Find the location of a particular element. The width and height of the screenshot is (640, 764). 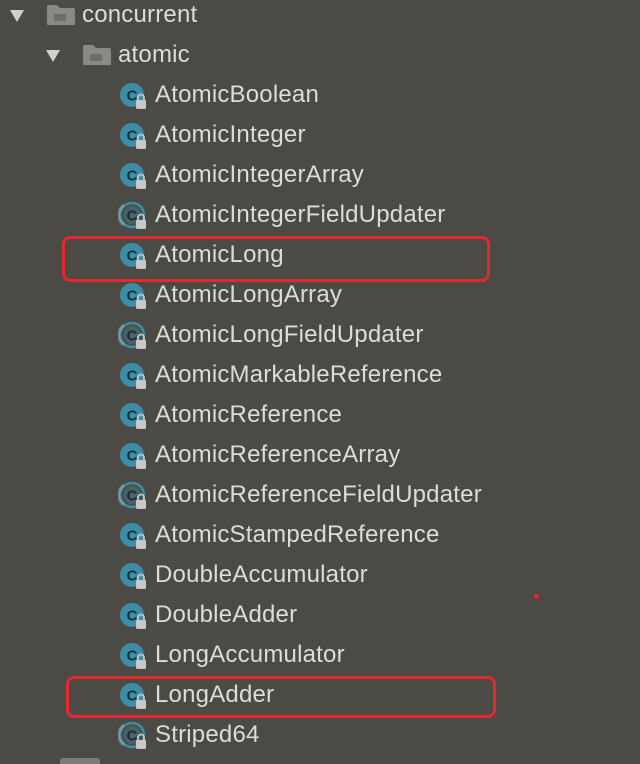

tree-row-class: C AtomicIntegerFieldUpdater is located at coordinates (320, 216).